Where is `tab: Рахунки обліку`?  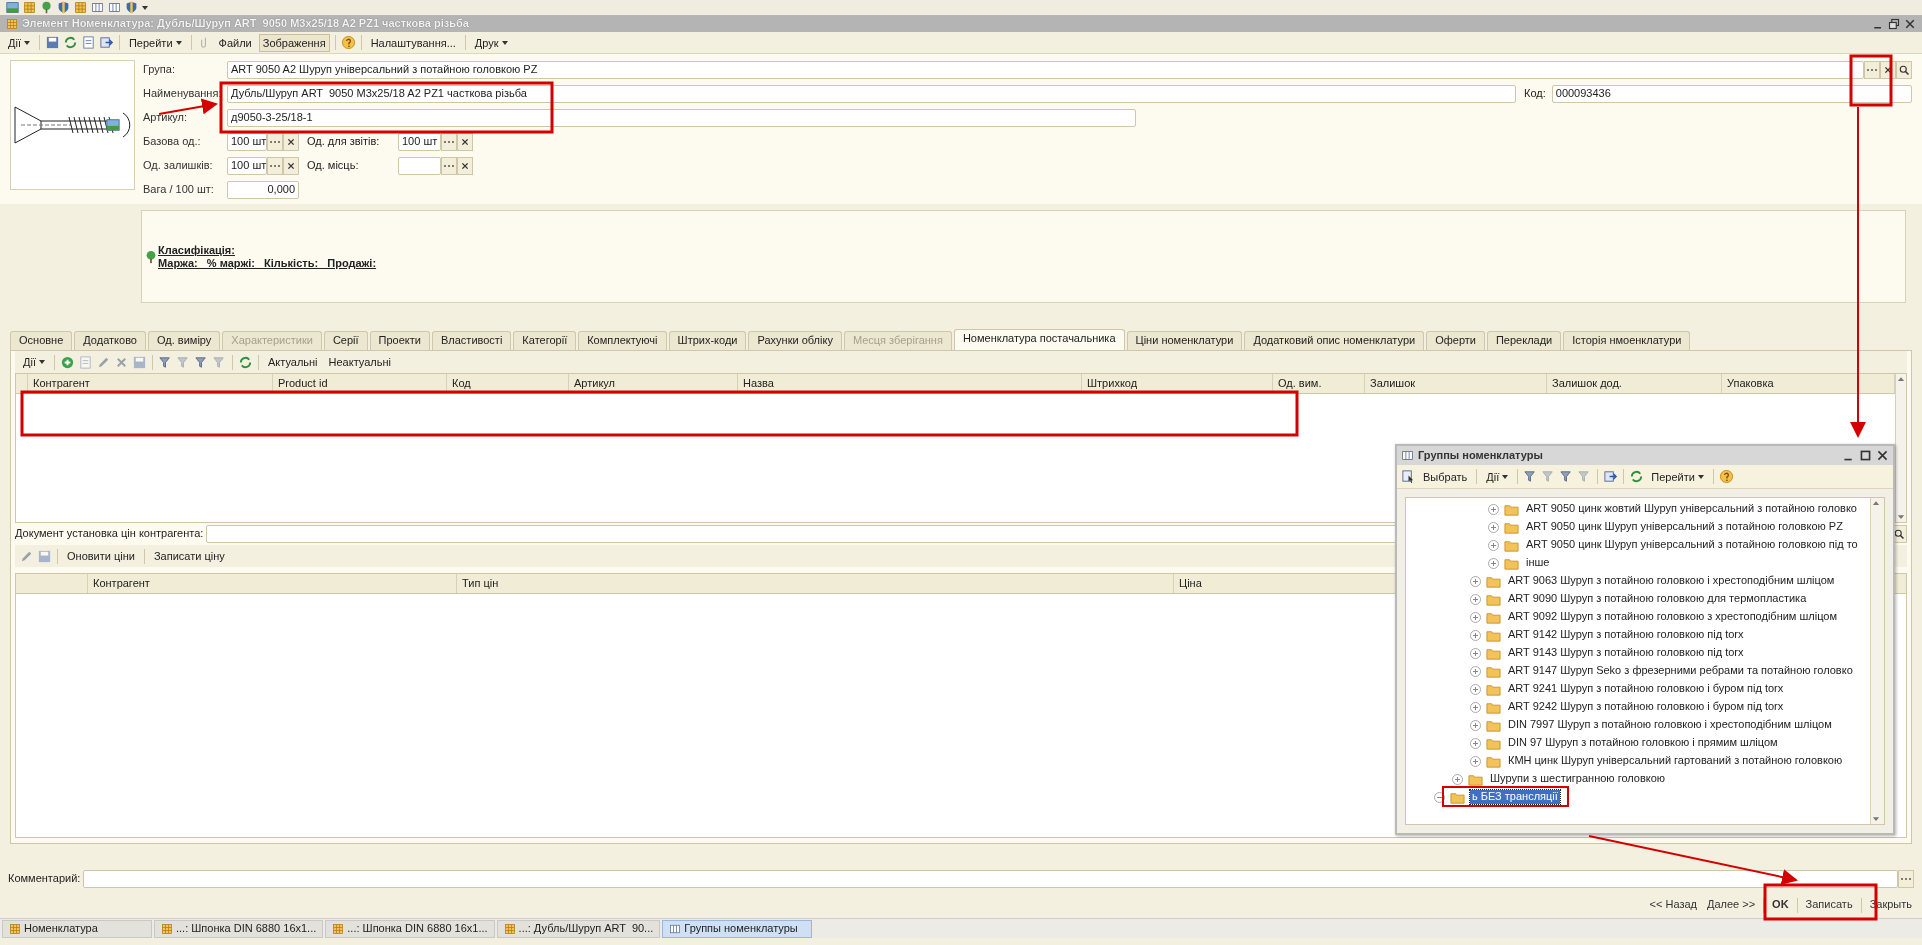 tab: Рахунки обліку is located at coordinates (795, 340).